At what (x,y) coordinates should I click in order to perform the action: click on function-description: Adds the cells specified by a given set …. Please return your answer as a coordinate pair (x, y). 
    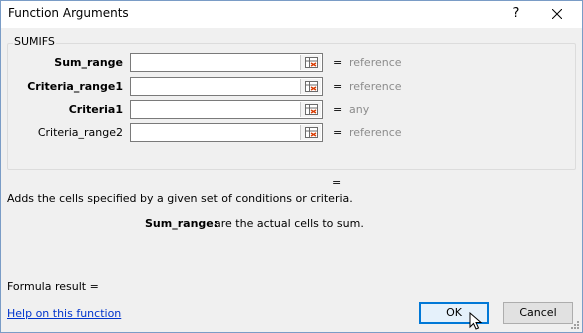
    Looking at the image, I should click on (180, 198).